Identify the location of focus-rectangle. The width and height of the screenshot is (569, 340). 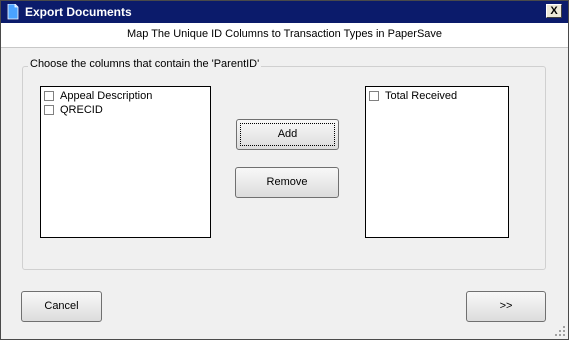
(287, 134).